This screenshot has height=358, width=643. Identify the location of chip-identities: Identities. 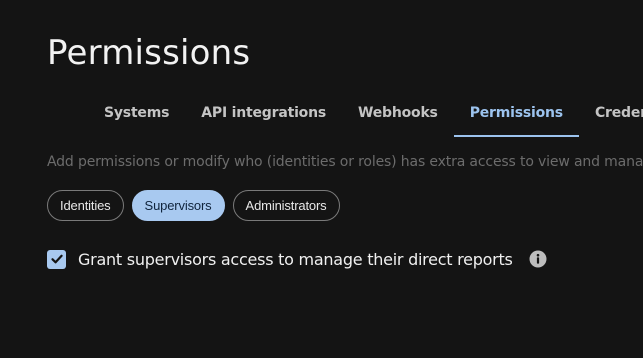
(85, 205).